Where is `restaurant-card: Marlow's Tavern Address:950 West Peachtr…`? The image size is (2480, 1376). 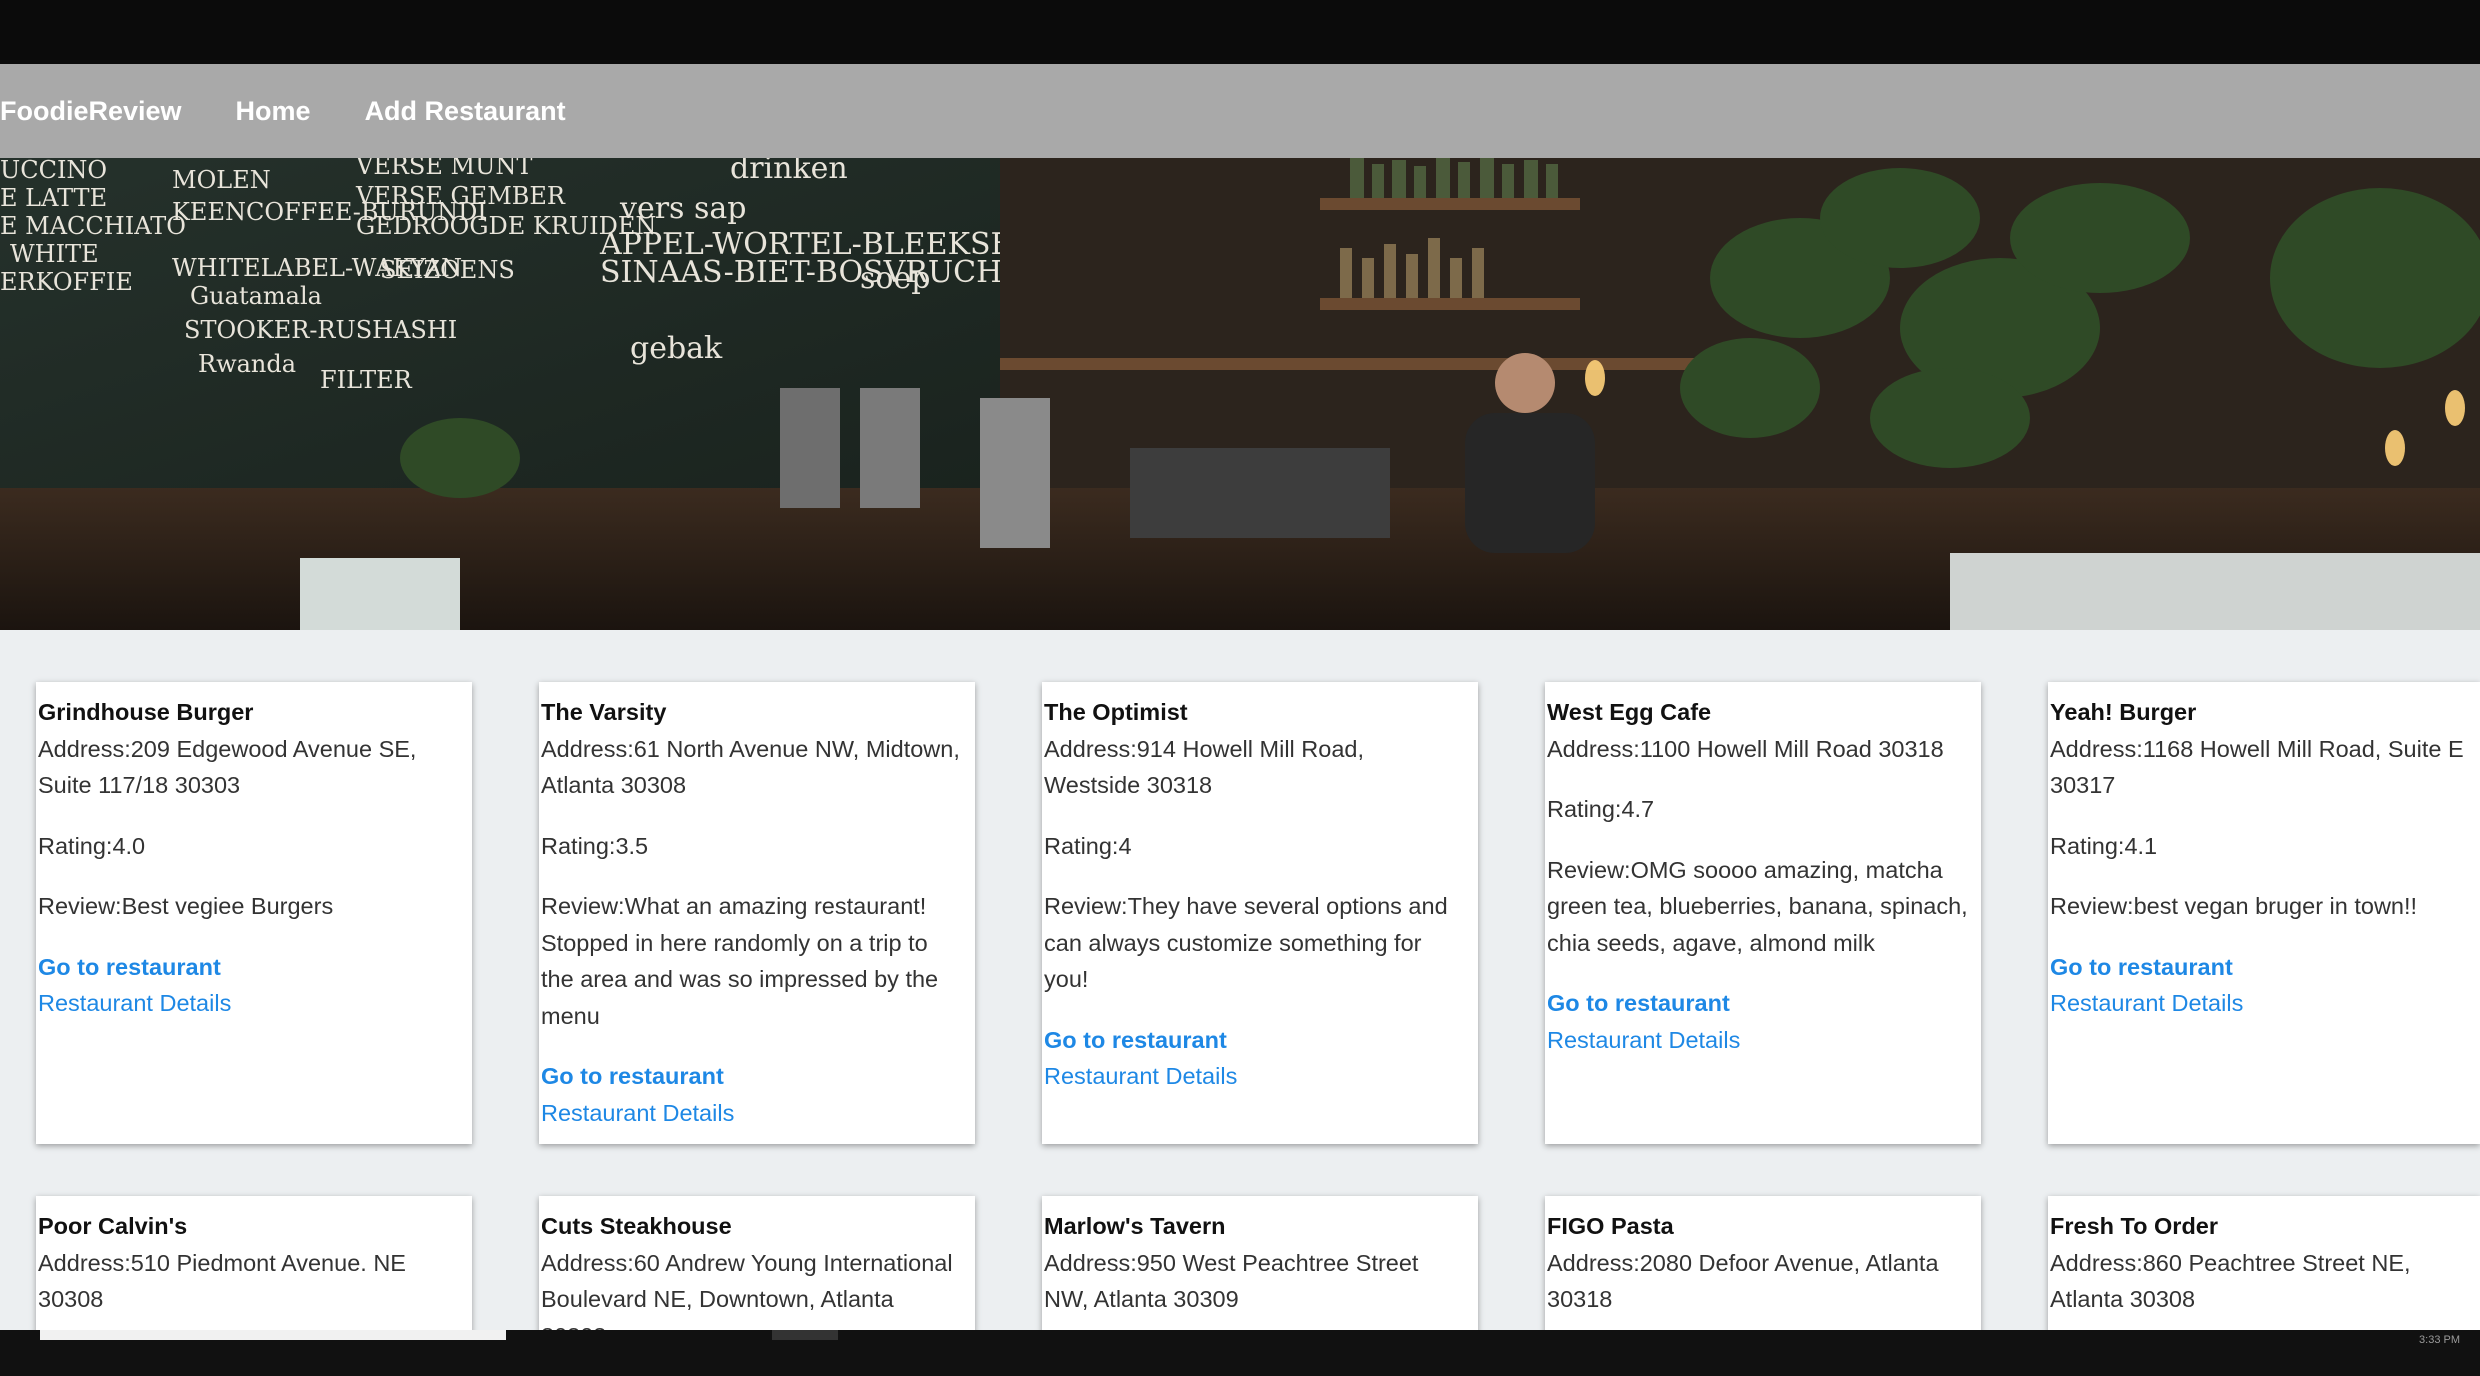
restaurant-card: Marlow's Tavern Address:950 West Peachtr… is located at coordinates (1260, 1263).